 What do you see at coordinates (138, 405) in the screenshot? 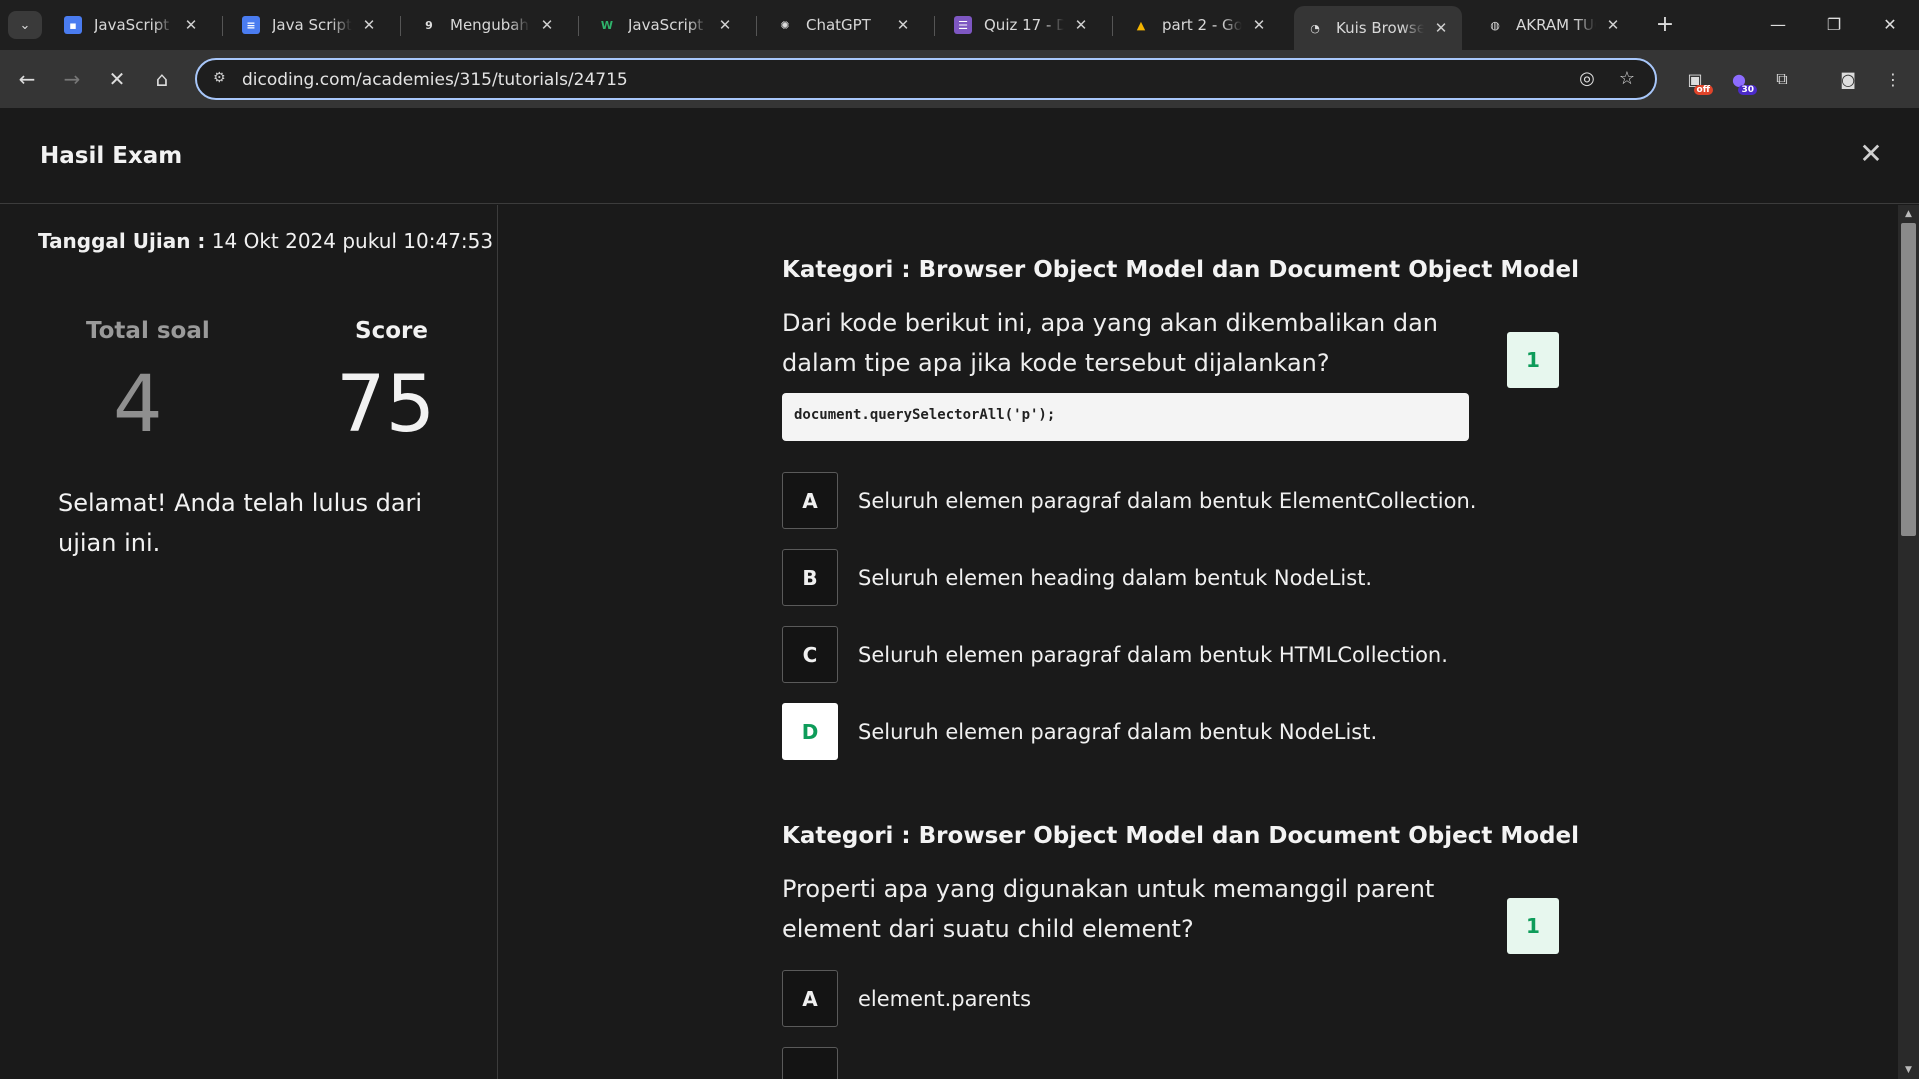
I see `total-value: 4` at bounding box center [138, 405].